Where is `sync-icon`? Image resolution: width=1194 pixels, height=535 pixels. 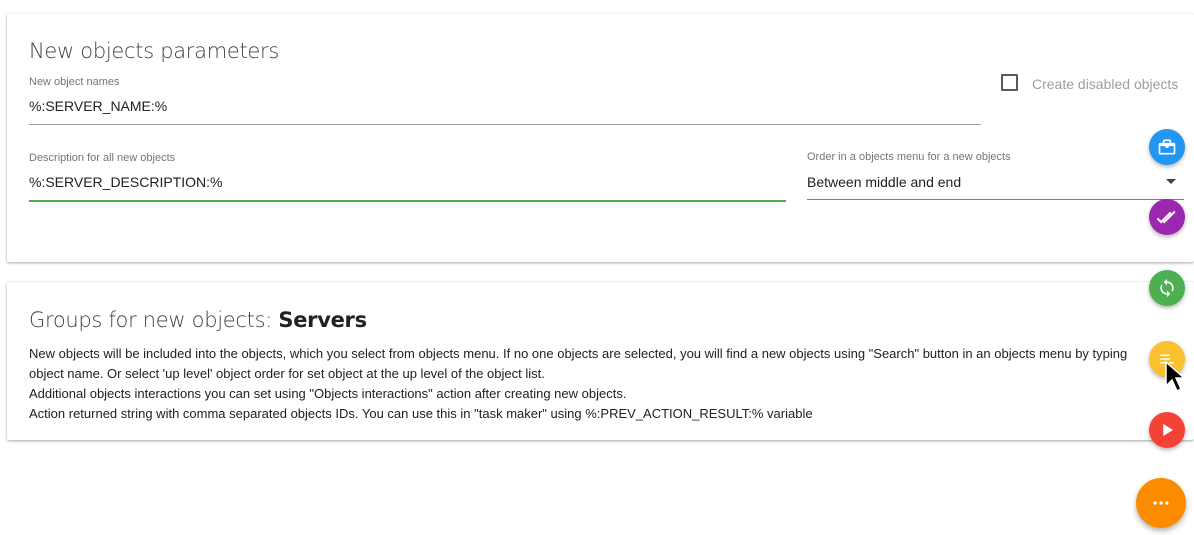 sync-icon is located at coordinates (1167, 288).